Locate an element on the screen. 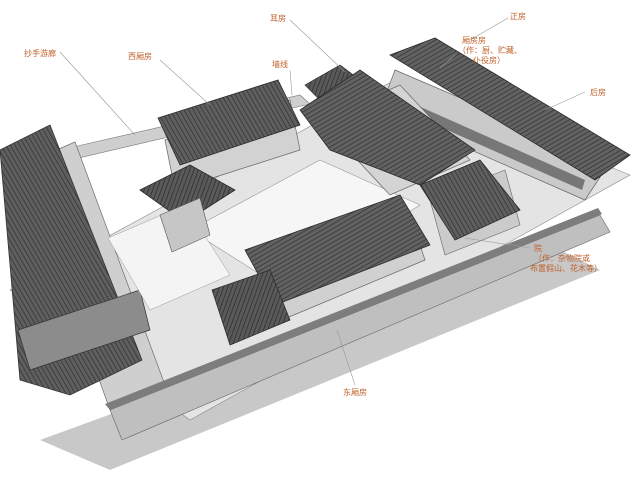  label-xiang-fang-side-note-1: （作：厨、贮藏、 is located at coordinates (490, 50).